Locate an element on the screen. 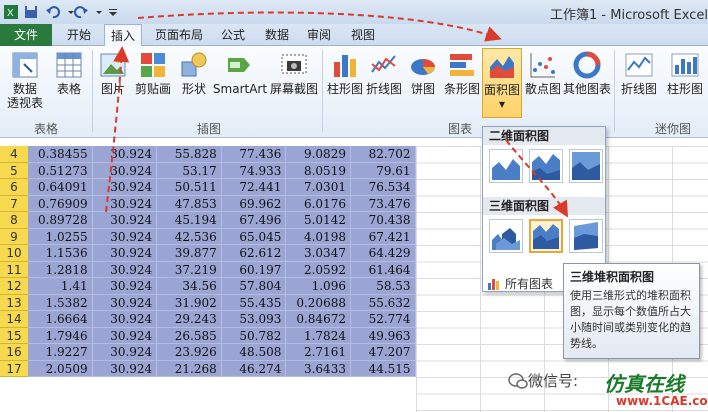 The image size is (708, 412). cell: 70.438 is located at coordinates (383, 220).